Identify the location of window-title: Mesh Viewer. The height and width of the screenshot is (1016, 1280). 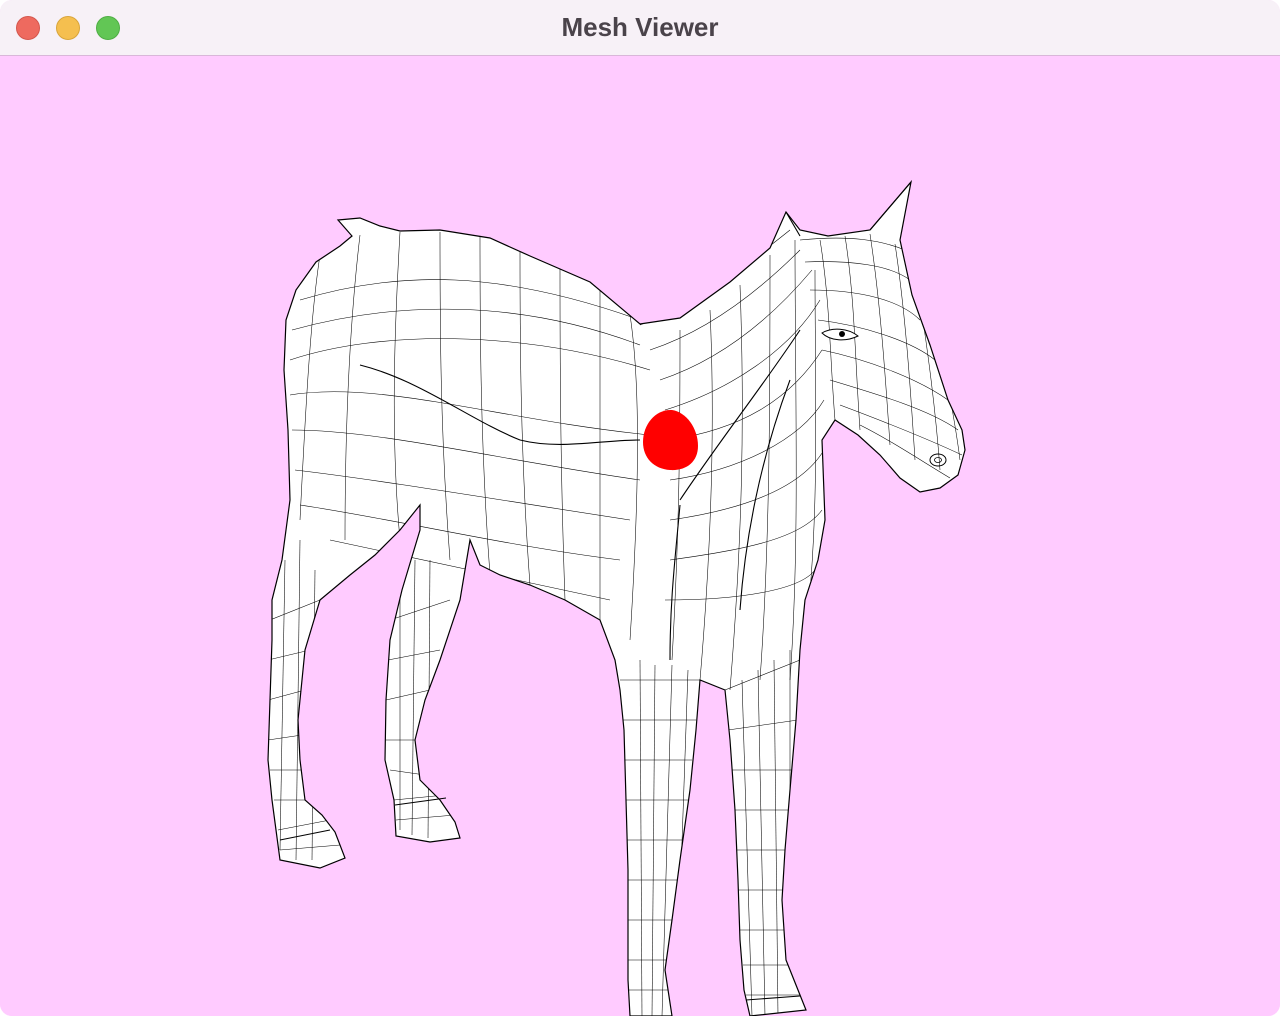
(640, 27).